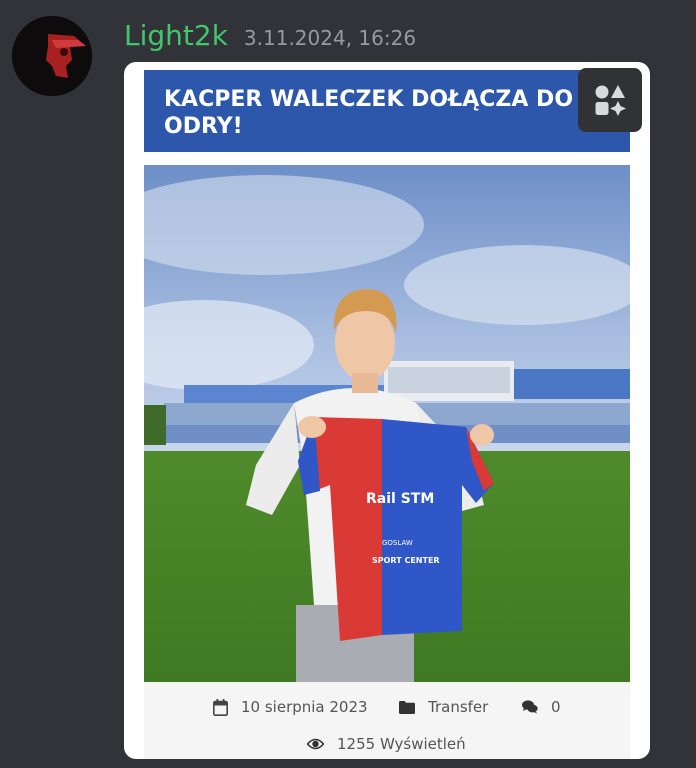 The height and width of the screenshot is (768, 696). Describe the element at coordinates (220, 707) in the screenshot. I see `calendar-icon` at that location.